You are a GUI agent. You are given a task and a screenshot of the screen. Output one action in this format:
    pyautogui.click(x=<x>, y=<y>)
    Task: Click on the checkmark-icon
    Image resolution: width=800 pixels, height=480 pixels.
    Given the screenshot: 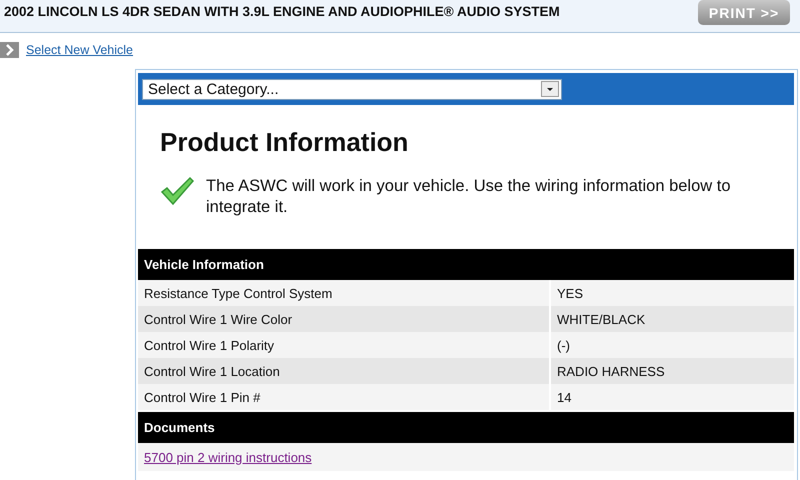 What is the action you would take?
    pyautogui.click(x=177, y=191)
    